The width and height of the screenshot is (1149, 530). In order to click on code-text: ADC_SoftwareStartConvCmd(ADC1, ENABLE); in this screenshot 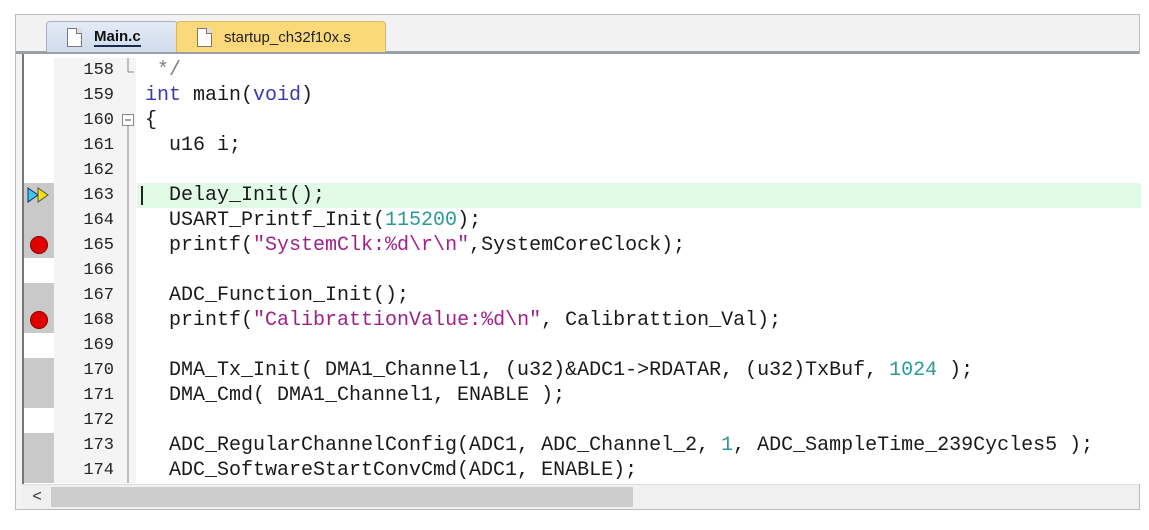, I will do `click(639, 470)`.